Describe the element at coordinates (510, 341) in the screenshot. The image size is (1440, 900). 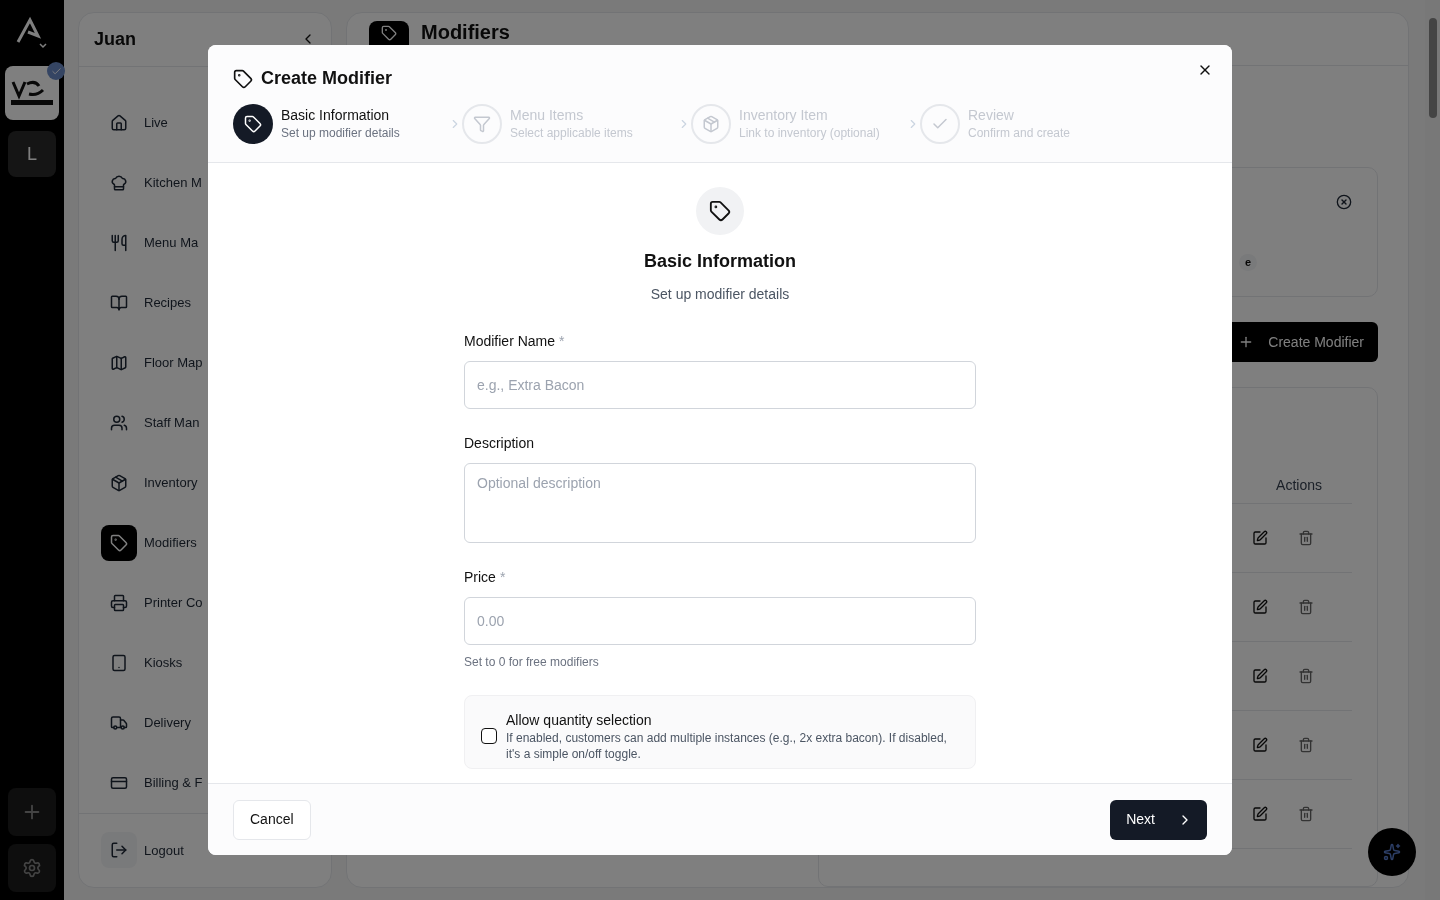
I see `field-label: Modifier Name` at that location.